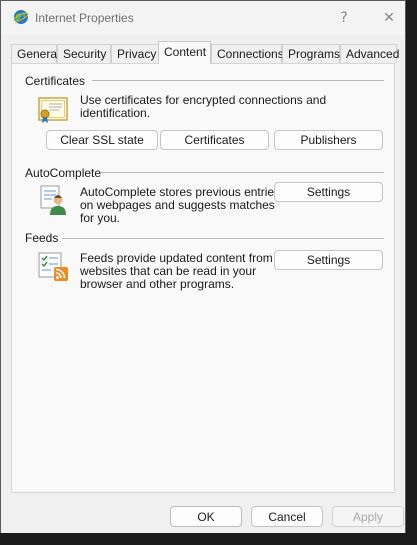  What do you see at coordinates (238, 80) in the screenshot?
I see `certificates-divider` at bounding box center [238, 80].